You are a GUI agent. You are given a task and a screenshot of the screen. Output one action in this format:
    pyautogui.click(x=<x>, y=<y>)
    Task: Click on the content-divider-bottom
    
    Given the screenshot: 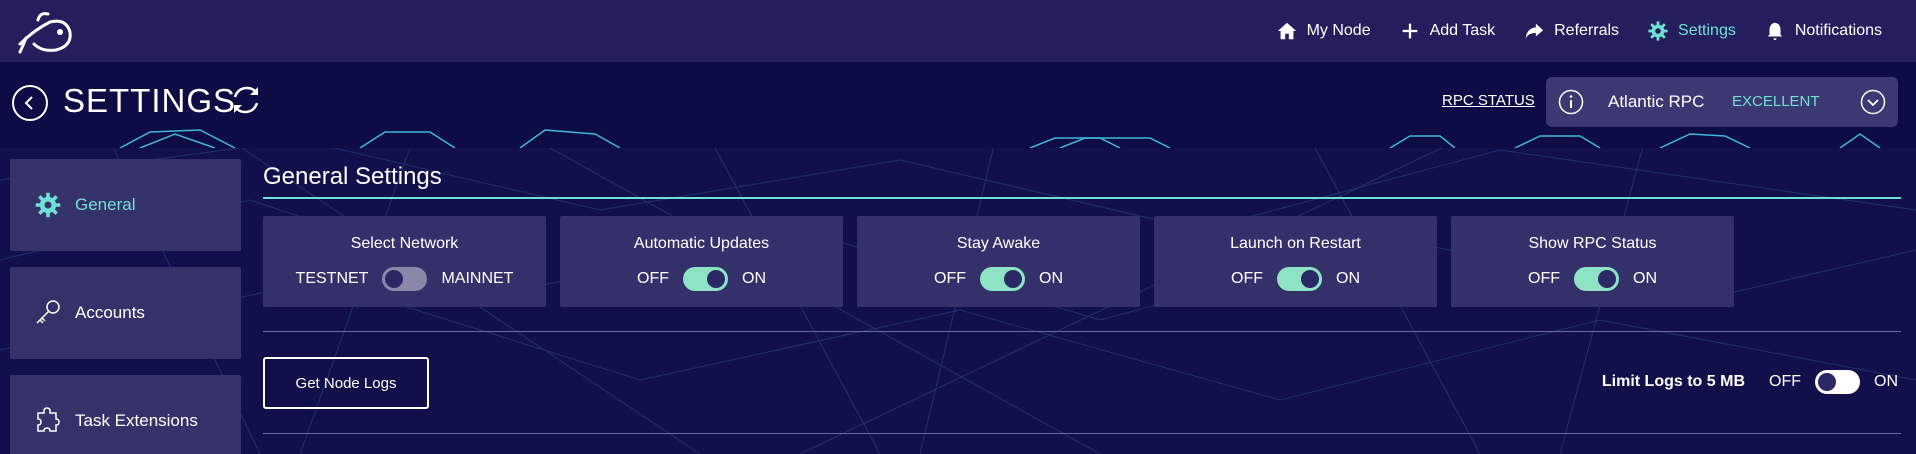 What is the action you would take?
    pyautogui.click(x=1082, y=433)
    